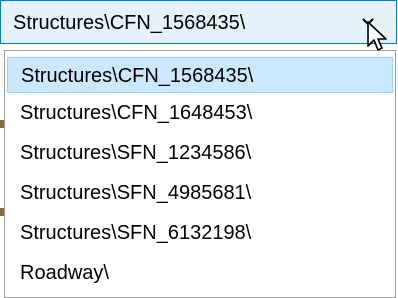 The width and height of the screenshot is (398, 298). What do you see at coordinates (136, 113) in the screenshot?
I see `list-item-label: Structures\CFN_1648453\` at bounding box center [136, 113].